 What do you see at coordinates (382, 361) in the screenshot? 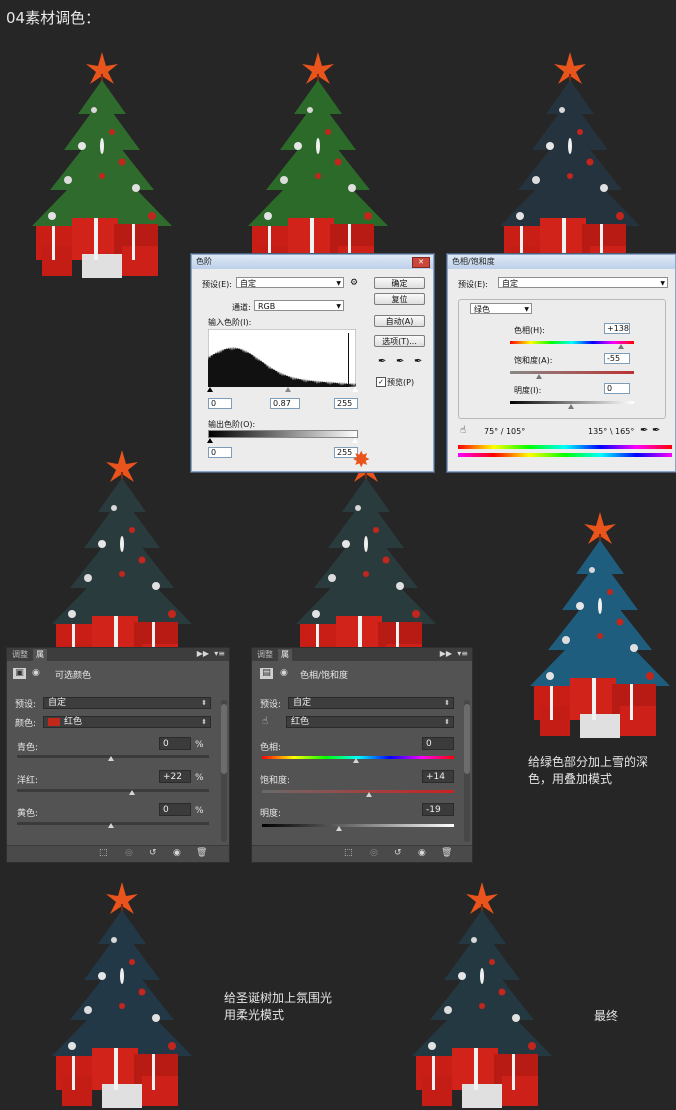
I see `black-eyedropper-icon: ✒` at bounding box center [382, 361].